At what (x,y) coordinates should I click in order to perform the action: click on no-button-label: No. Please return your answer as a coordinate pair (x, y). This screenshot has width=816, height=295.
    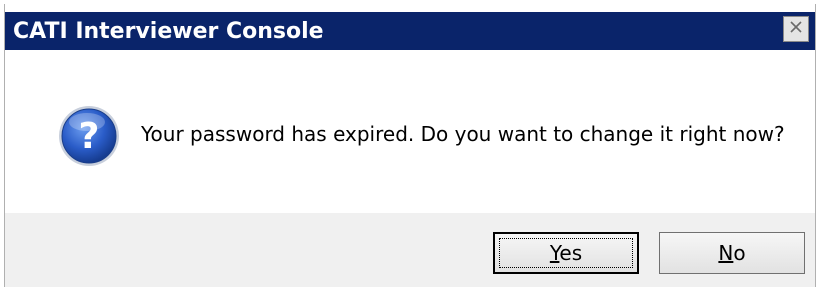
    Looking at the image, I should click on (732, 253).